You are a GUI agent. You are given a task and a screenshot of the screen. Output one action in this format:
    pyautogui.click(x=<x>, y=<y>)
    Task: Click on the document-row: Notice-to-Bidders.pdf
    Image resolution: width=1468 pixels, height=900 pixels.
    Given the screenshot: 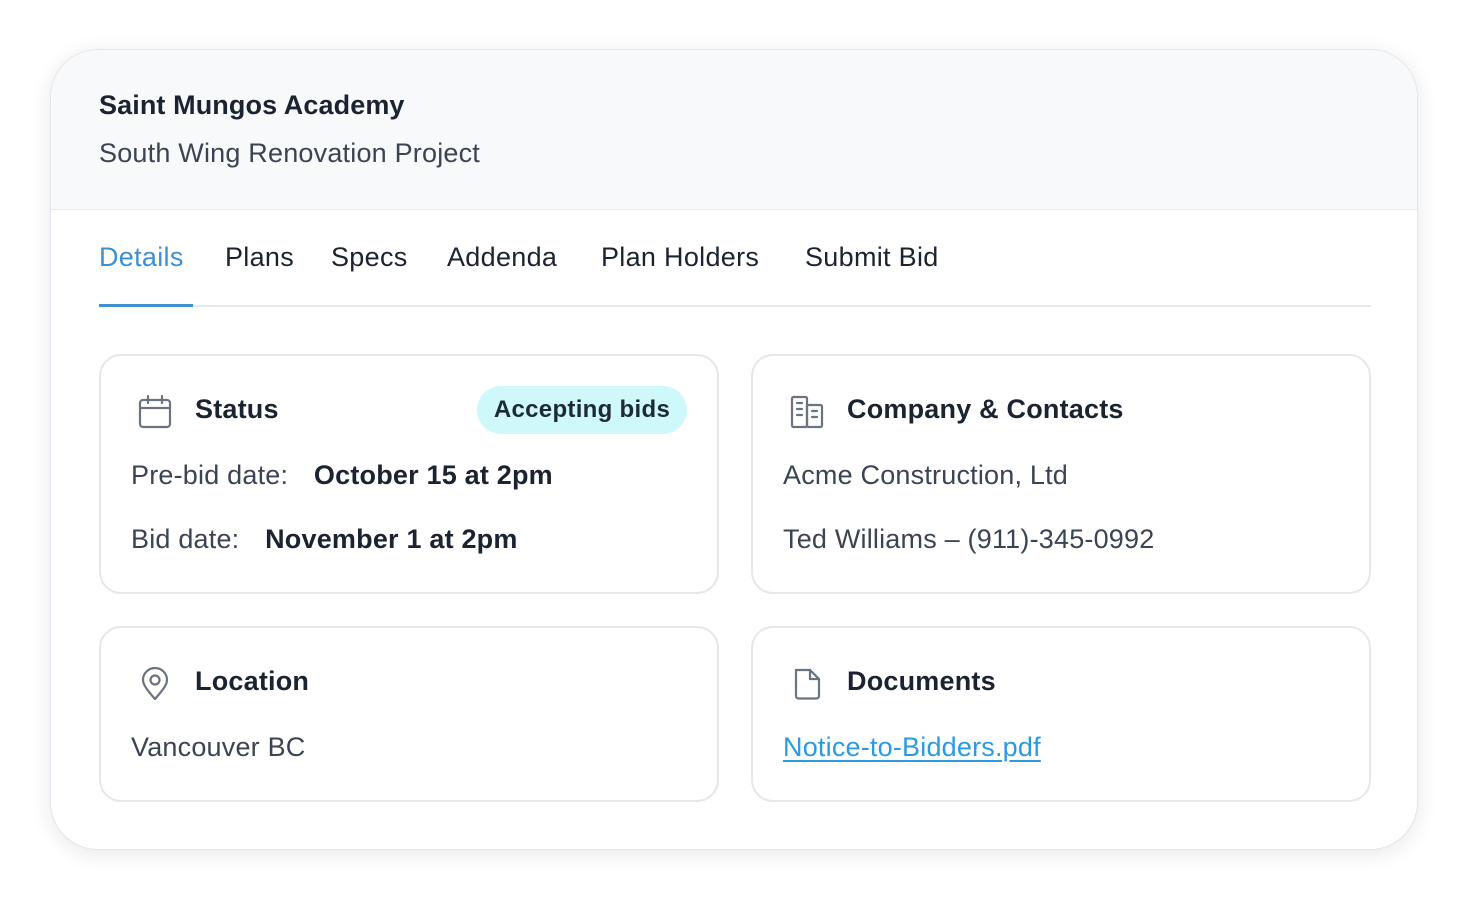 What is the action you would take?
    pyautogui.click(x=912, y=747)
    